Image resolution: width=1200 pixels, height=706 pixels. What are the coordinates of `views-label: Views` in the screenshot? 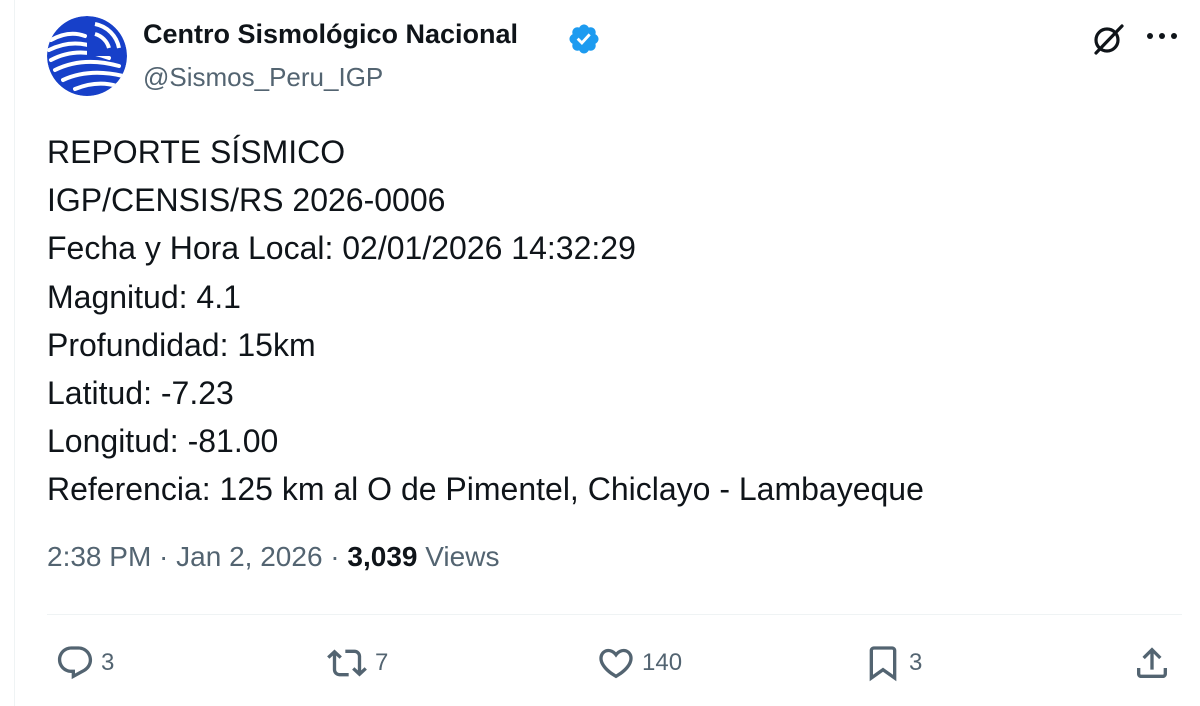 It's located at (462, 556).